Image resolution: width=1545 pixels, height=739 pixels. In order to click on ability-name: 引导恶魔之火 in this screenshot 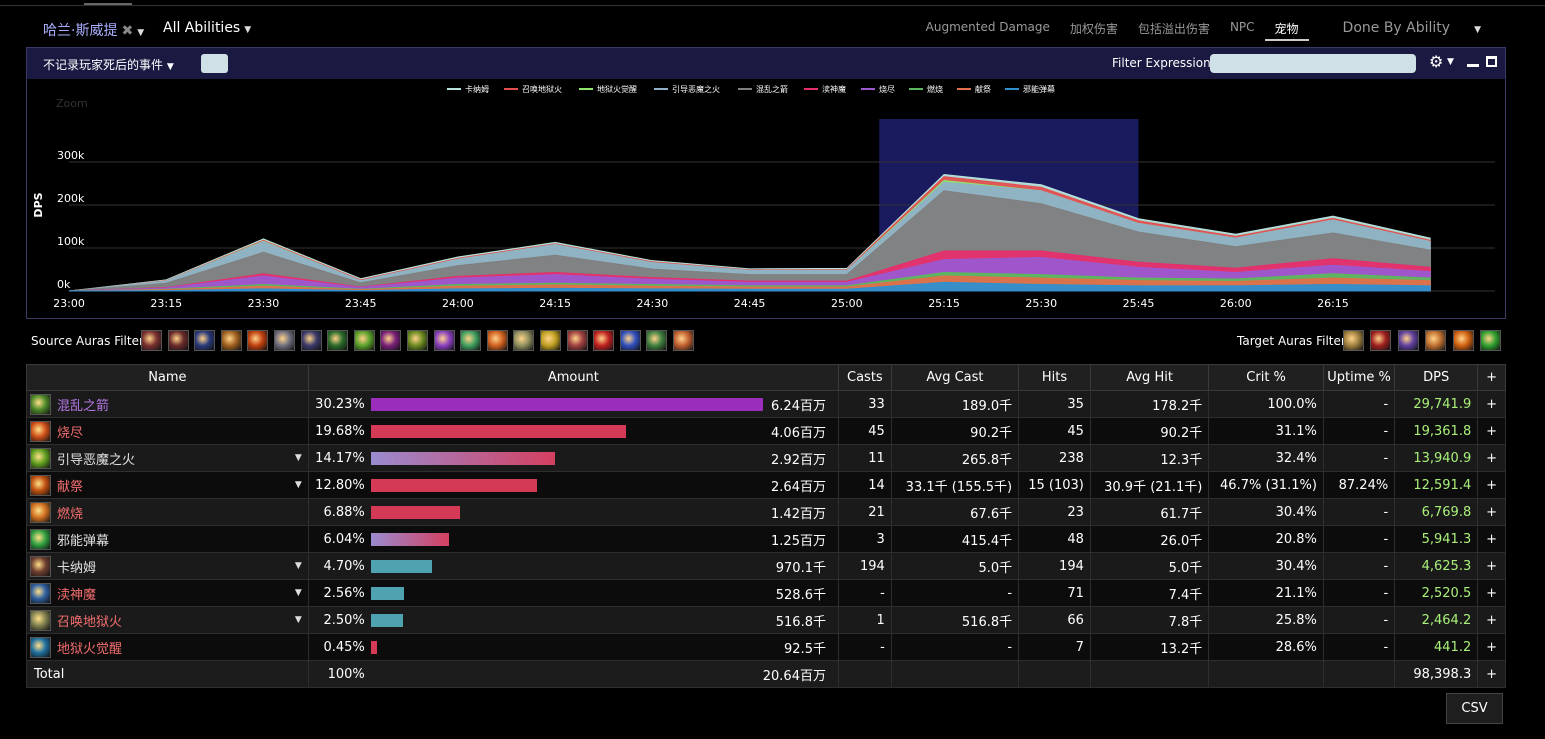, I will do `click(96, 460)`.